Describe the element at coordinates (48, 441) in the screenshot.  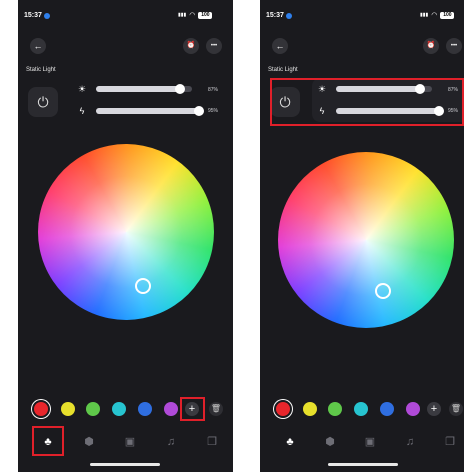
I see `highlight-scene-tab` at that location.